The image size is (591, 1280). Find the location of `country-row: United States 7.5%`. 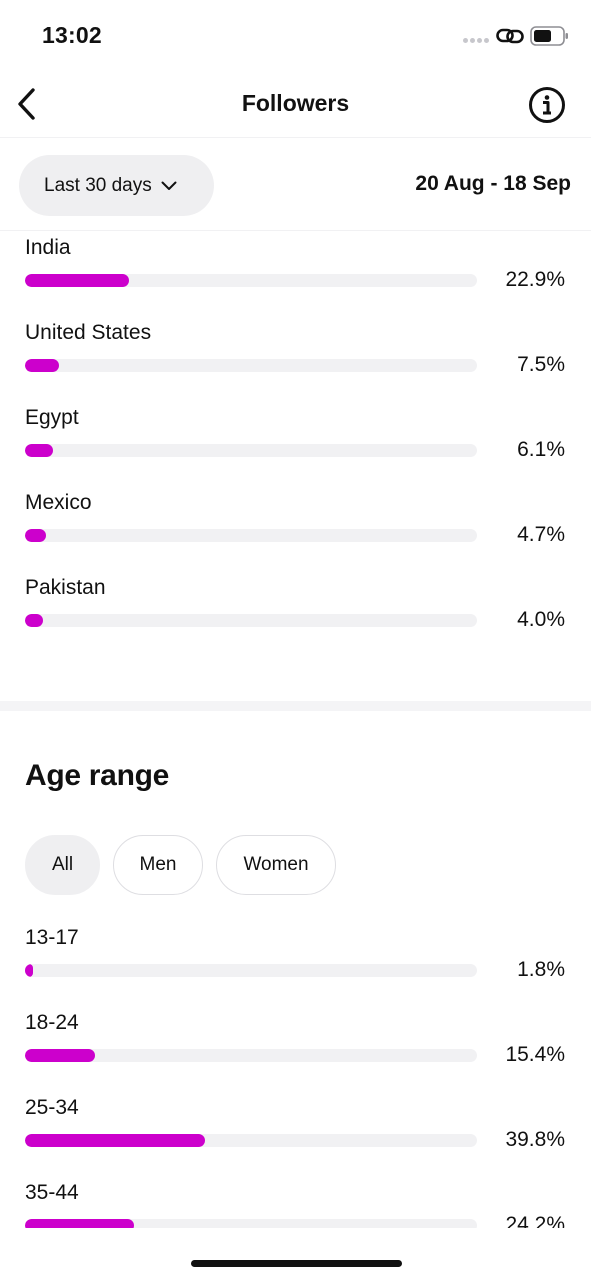

country-row: United States 7.5% is located at coordinates (295, 363).